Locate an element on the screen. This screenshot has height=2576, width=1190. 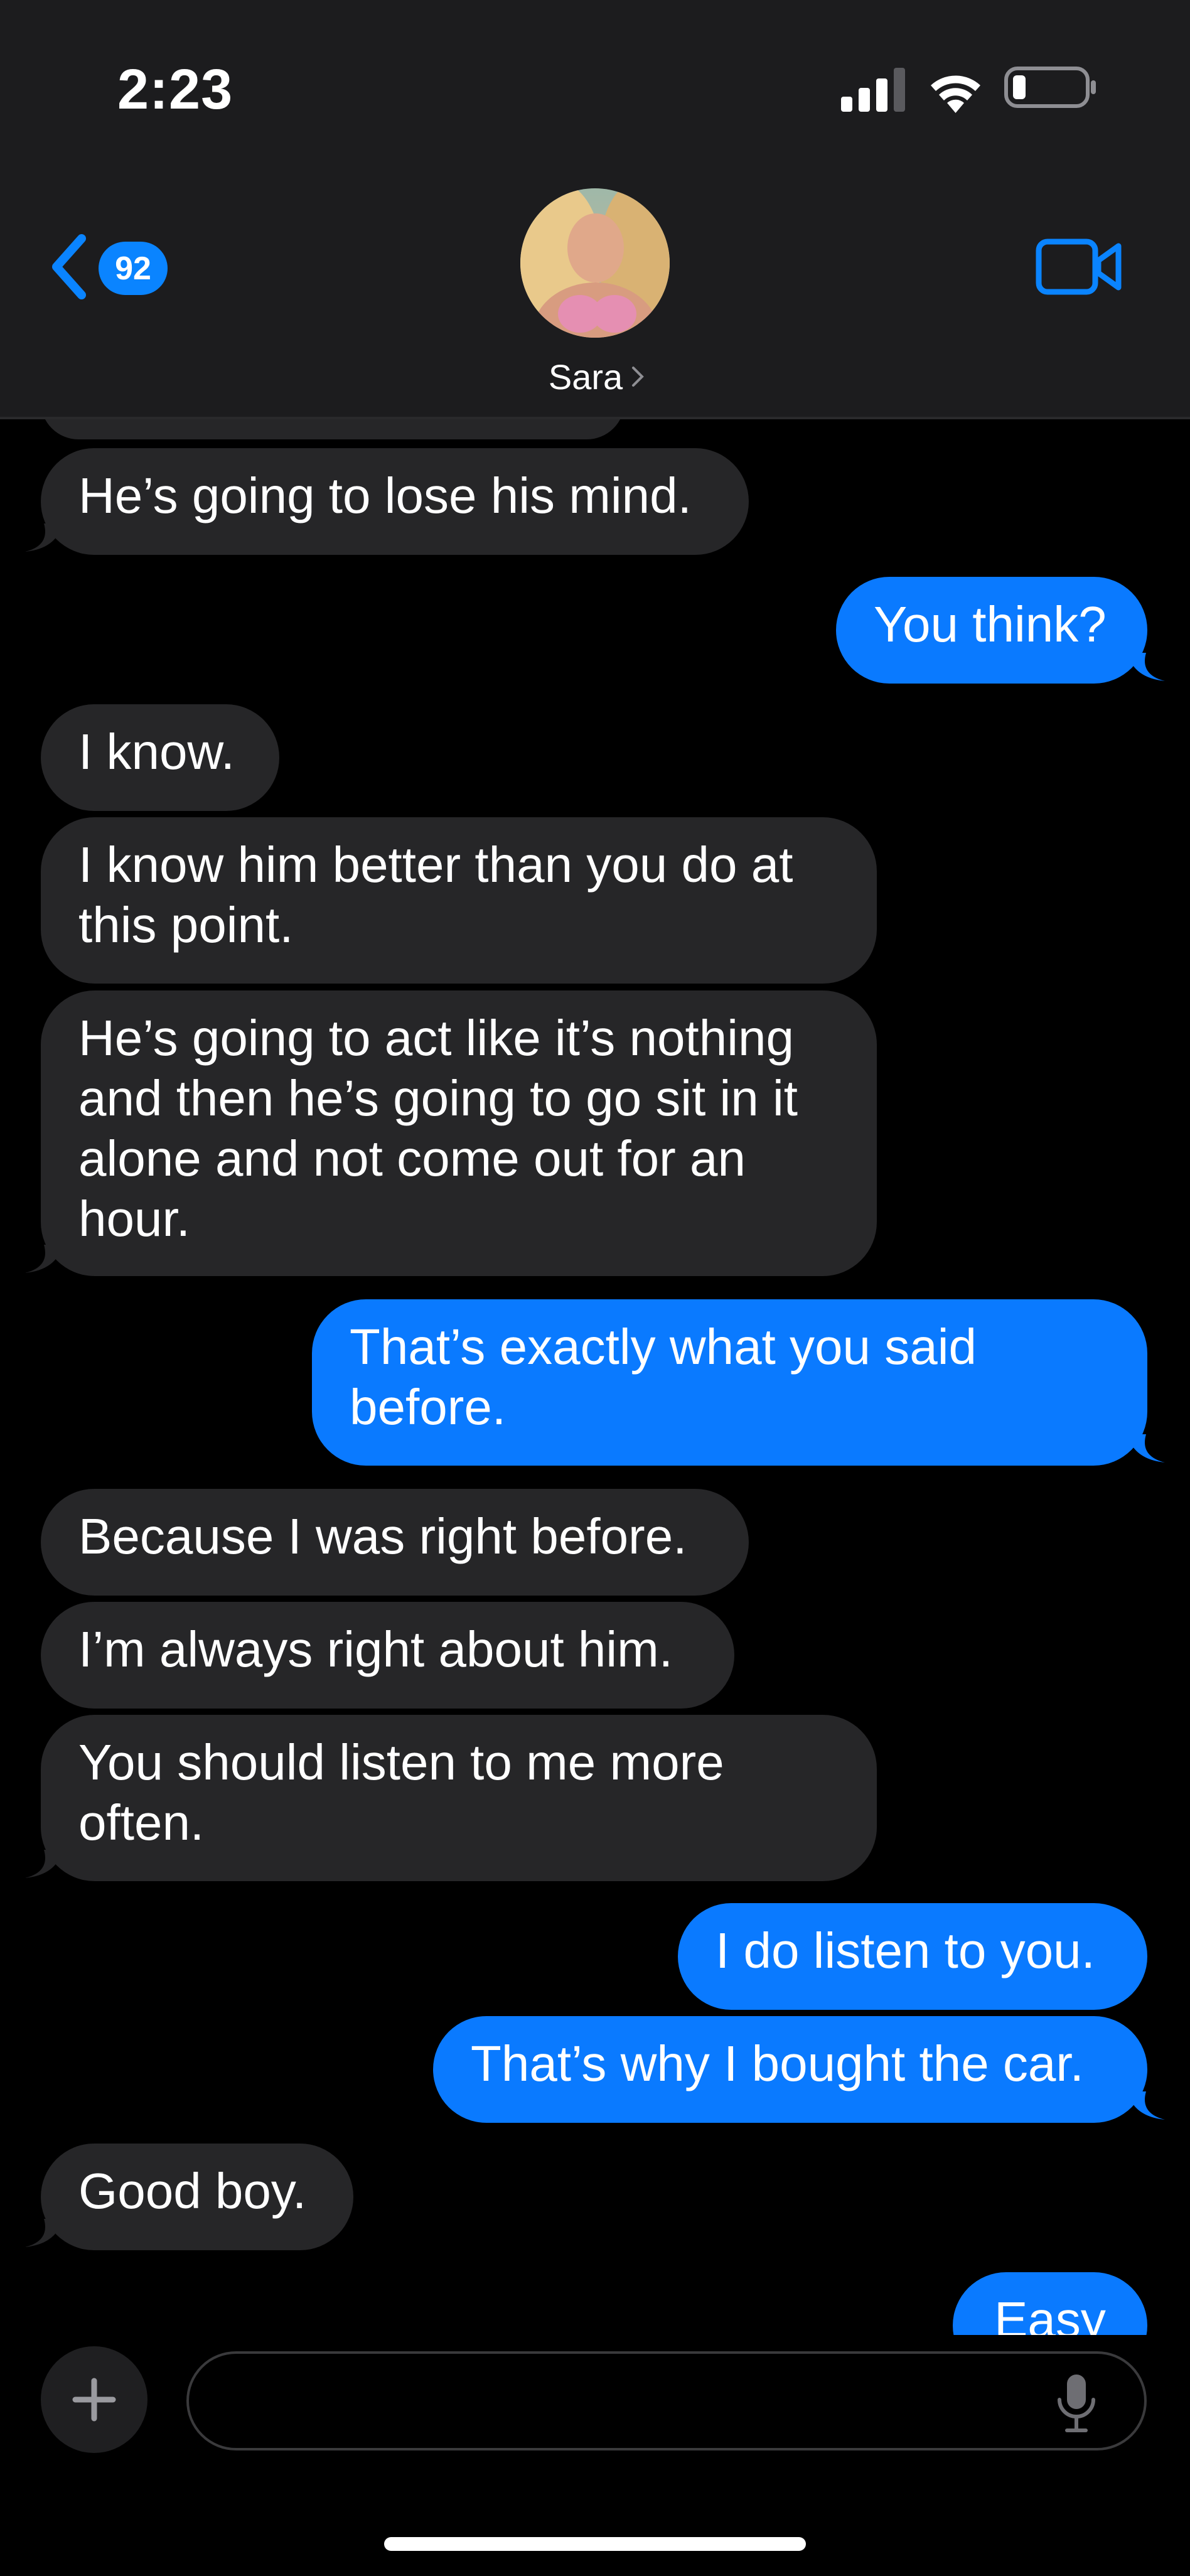
contact-avatar is located at coordinates (595, 263).